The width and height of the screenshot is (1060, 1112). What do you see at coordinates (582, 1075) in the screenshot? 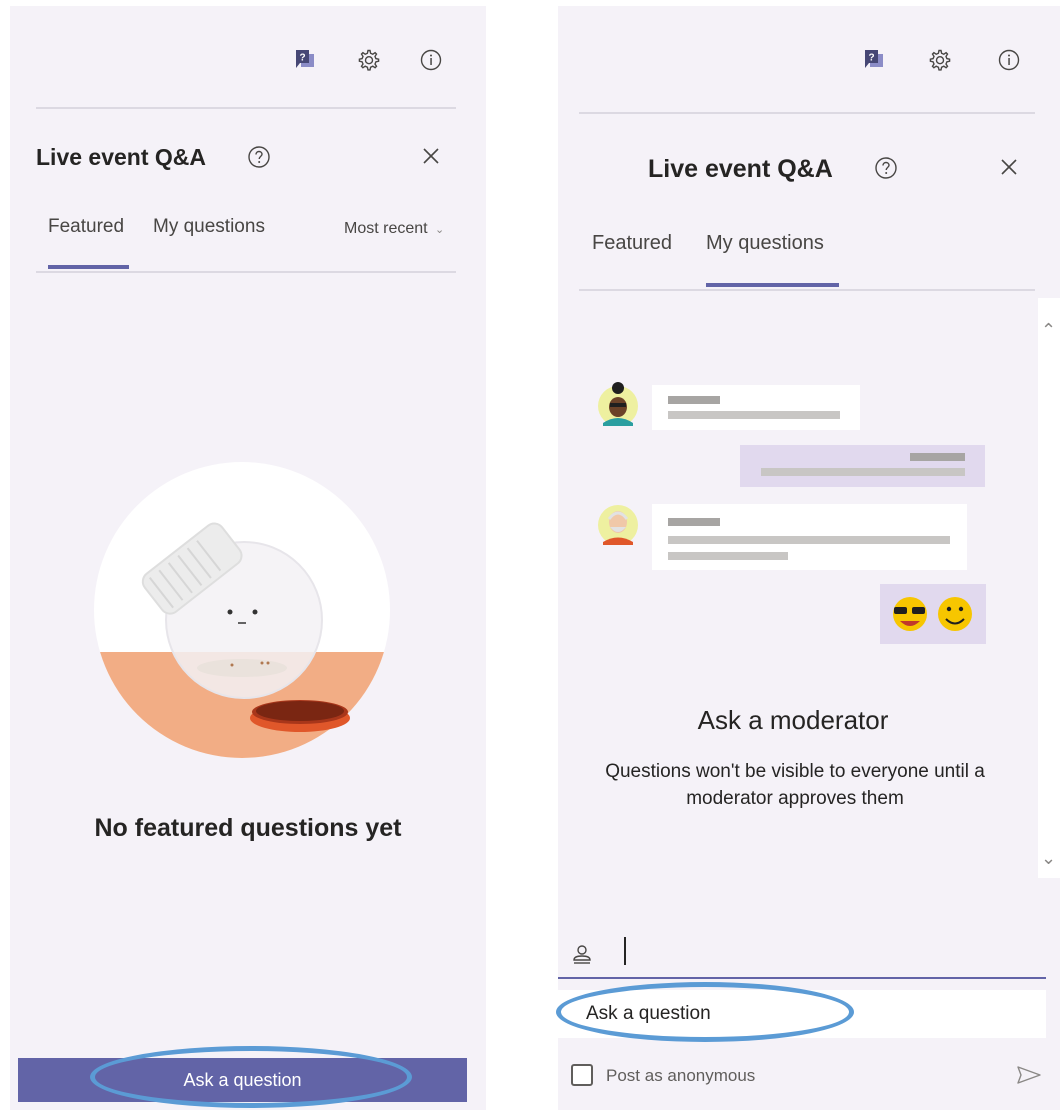
I see `anonymous-checkbox` at bounding box center [582, 1075].